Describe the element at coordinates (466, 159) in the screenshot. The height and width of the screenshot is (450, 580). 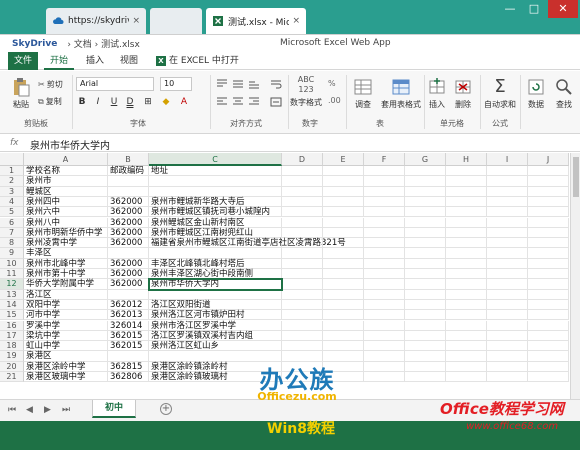
I see `column-header-h: H` at that location.